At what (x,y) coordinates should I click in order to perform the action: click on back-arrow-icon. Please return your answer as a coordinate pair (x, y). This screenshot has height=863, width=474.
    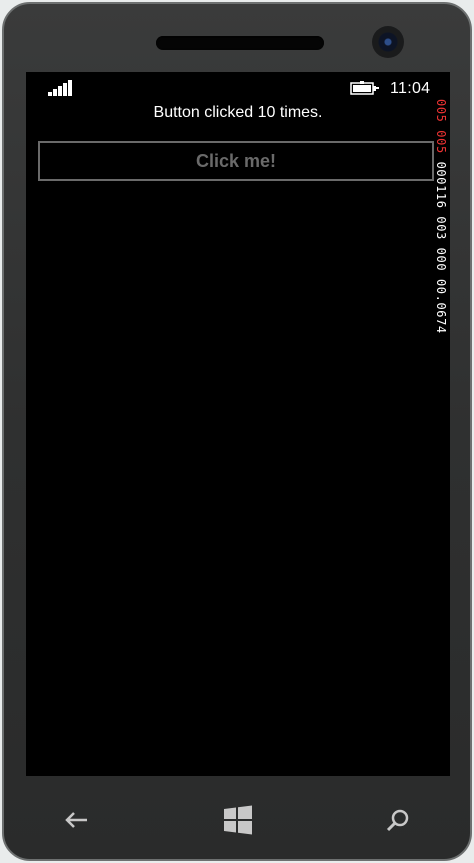
    Looking at the image, I should click on (76, 820).